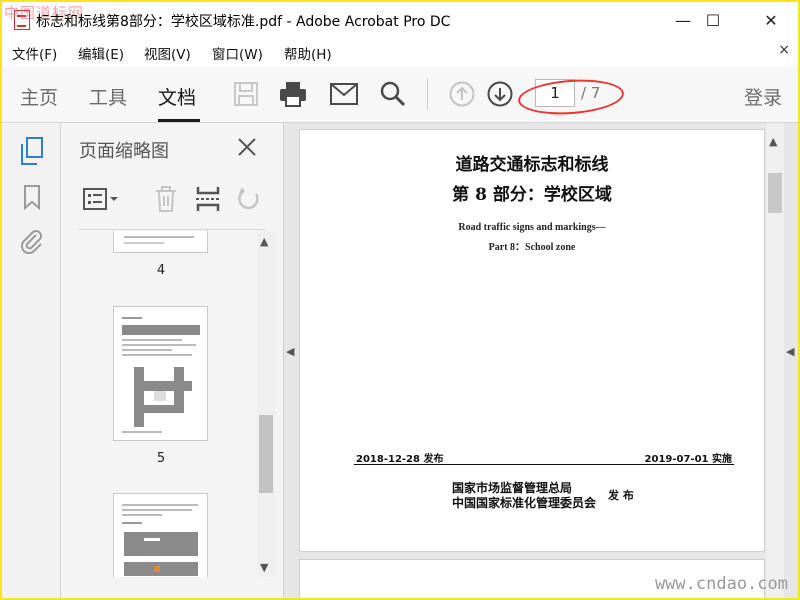 The width and height of the screenshot is (800, 600). I want to click on toolbar: 主页 工具 文档 1 / 7 登录, so click(400, 94).